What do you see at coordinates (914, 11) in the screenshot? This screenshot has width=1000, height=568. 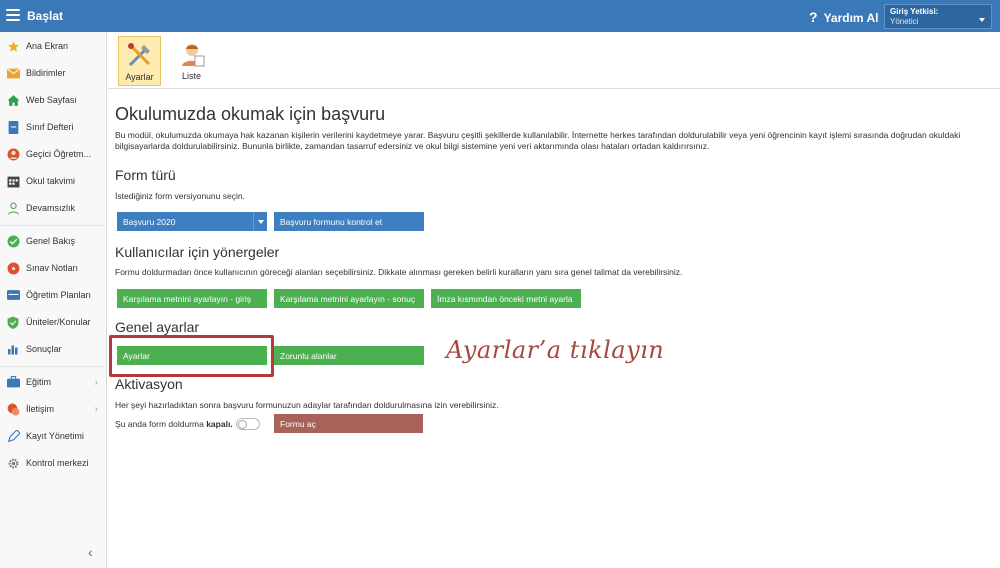 I see `role-label: Giriş Yetkisi:` at bounding box center [914, 11].